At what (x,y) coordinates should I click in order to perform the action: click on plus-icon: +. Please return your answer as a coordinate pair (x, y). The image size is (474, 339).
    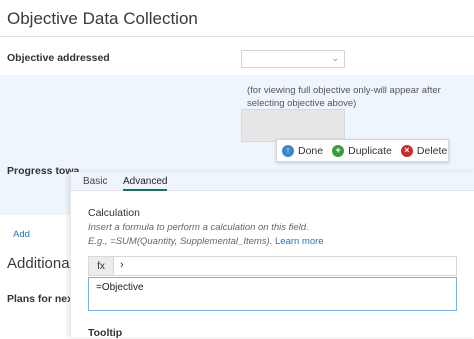
    Looking at the image, I should click on (338, 150).